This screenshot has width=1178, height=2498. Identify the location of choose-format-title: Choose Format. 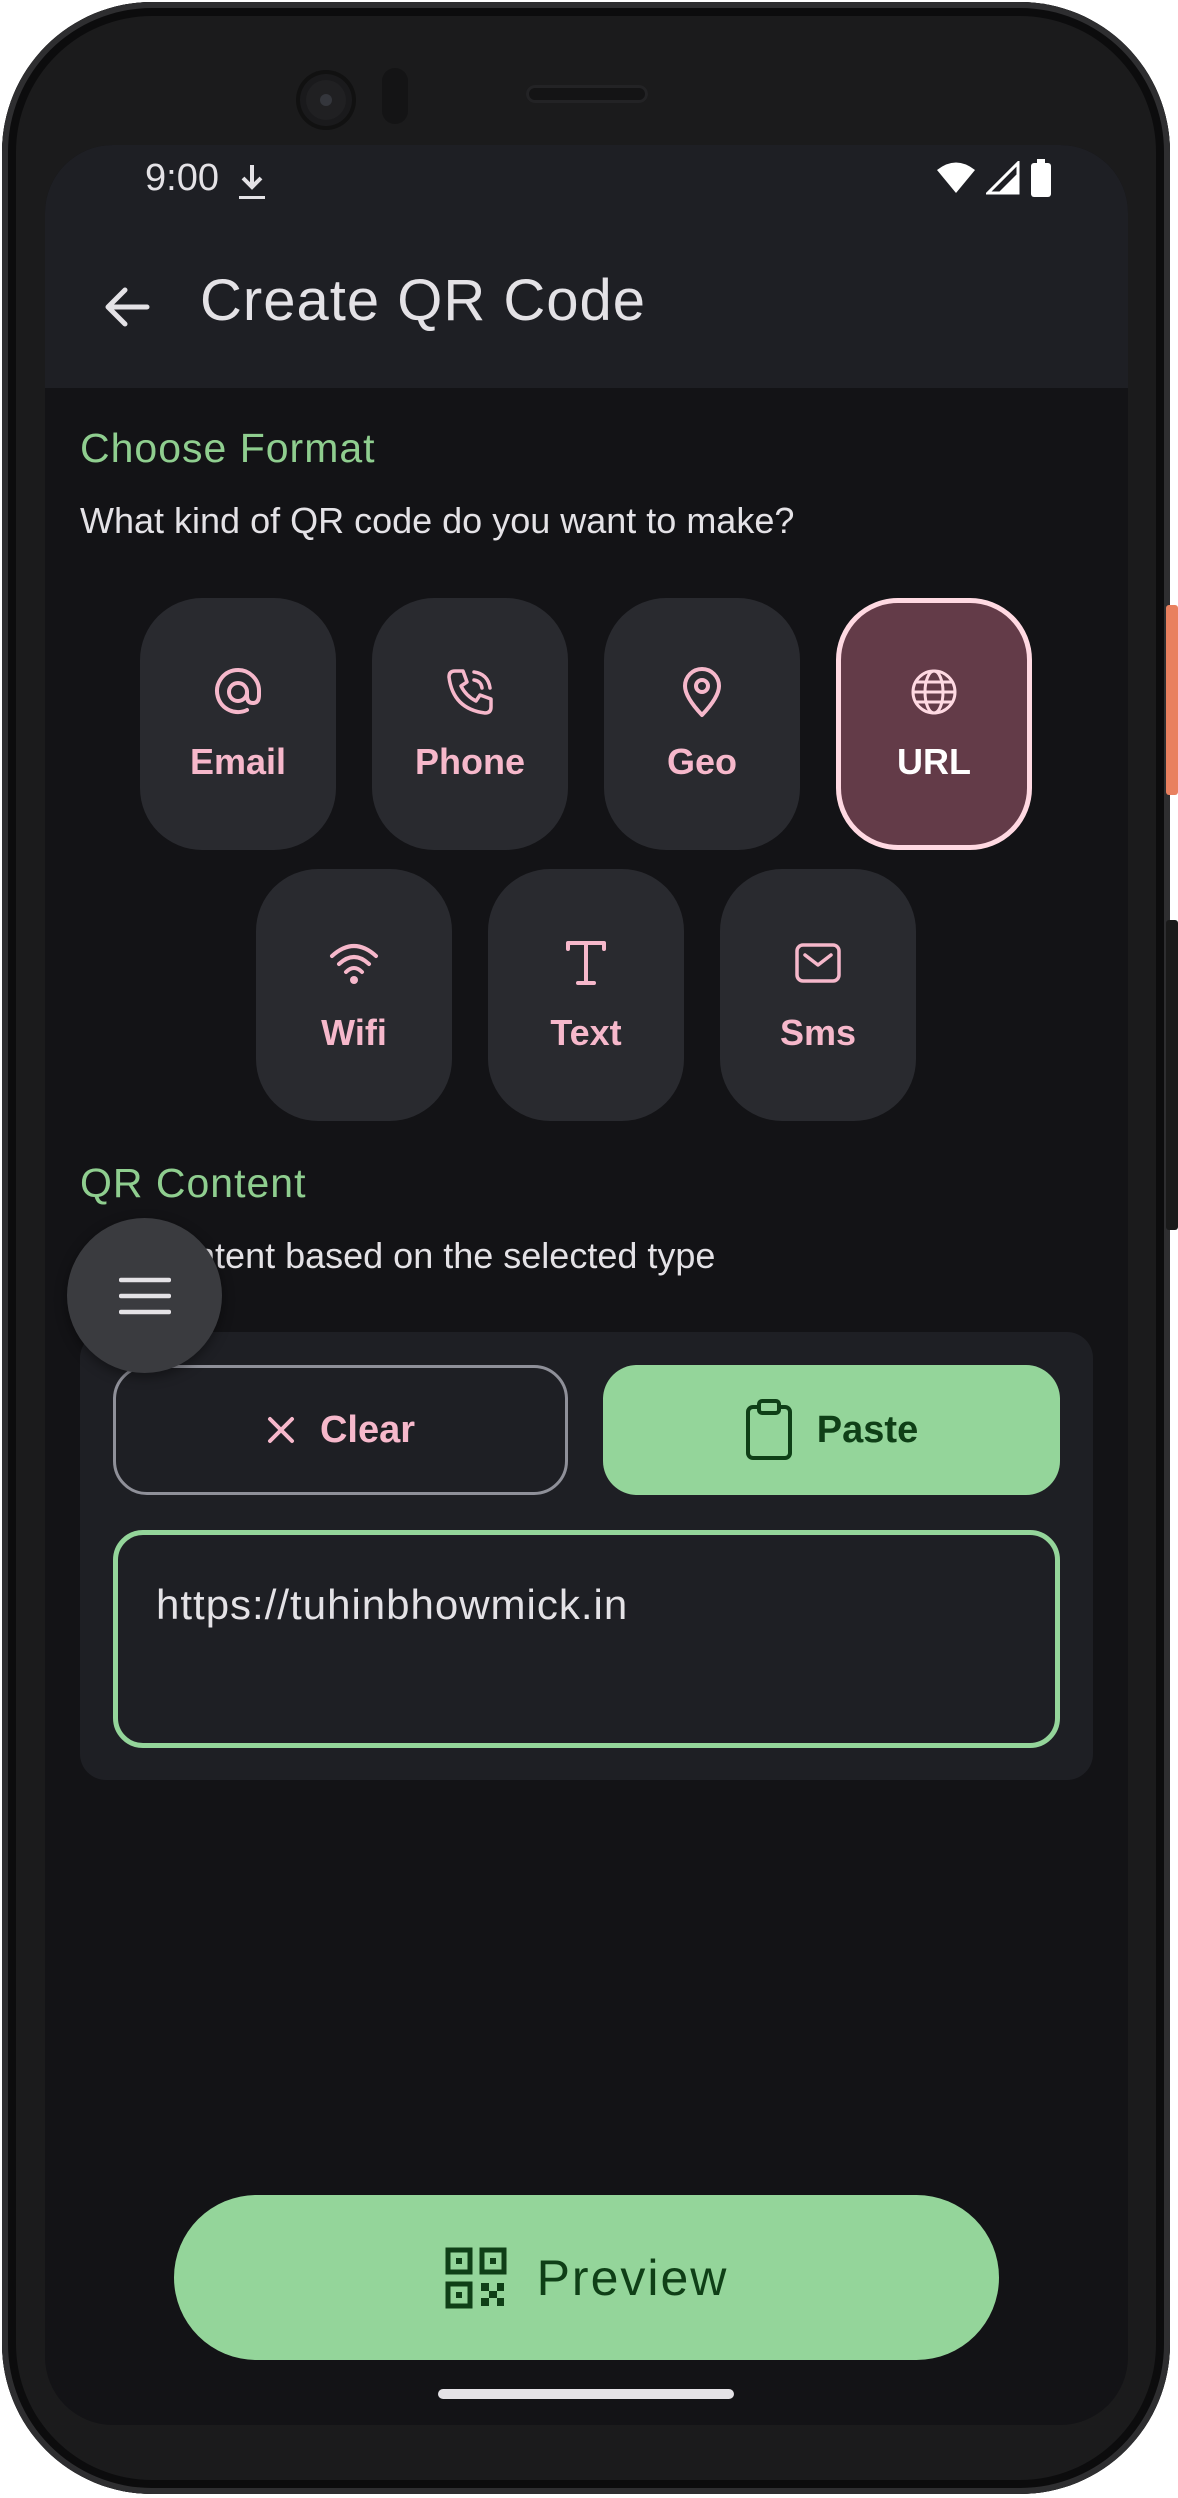
(228, 448).